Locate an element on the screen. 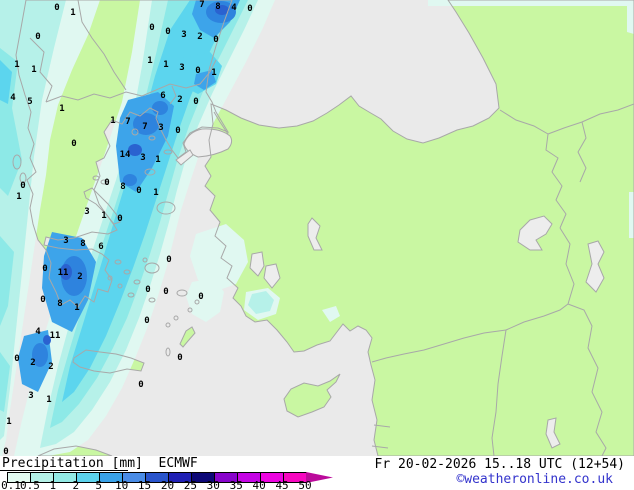 The width and height of the screenshot is (634, 490). tick-label-2: 2 is located at coordinates (76, 484).